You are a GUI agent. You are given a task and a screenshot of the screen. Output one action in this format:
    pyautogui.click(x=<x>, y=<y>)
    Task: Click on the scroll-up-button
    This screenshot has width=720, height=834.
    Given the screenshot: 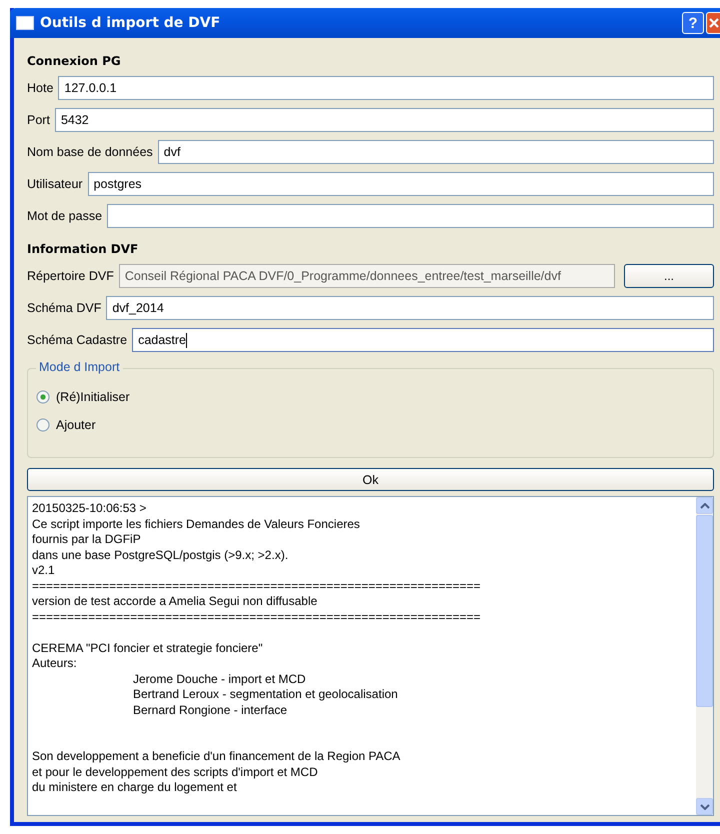 What is the action you would take?
    pyautogui.click(x=704, y=505)
    